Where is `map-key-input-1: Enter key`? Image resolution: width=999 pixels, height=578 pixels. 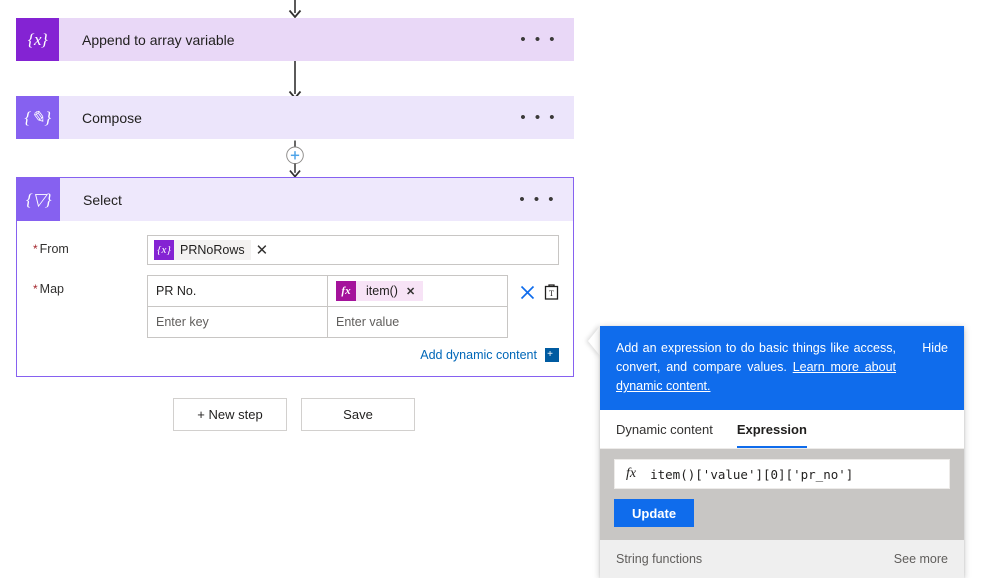
map-key-input-1: Enter key is located at coordinates (237, 322).